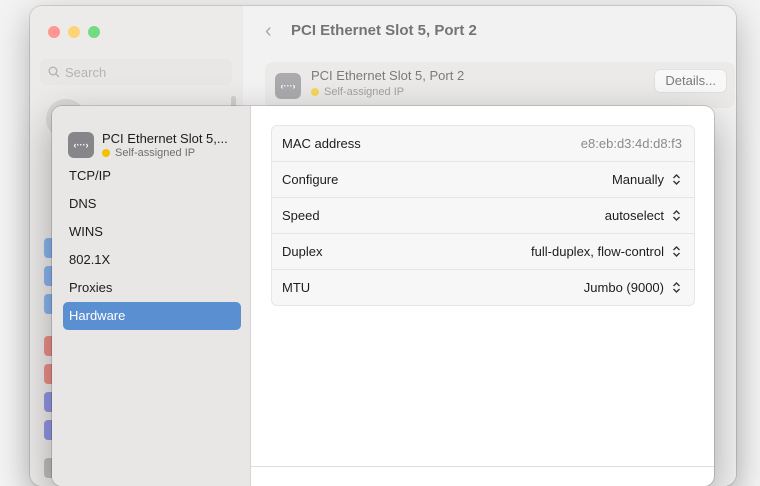 This screenshot has height=486, width=760. I want to click on mtu-value: Jumbo (9000), so click(623, 287).